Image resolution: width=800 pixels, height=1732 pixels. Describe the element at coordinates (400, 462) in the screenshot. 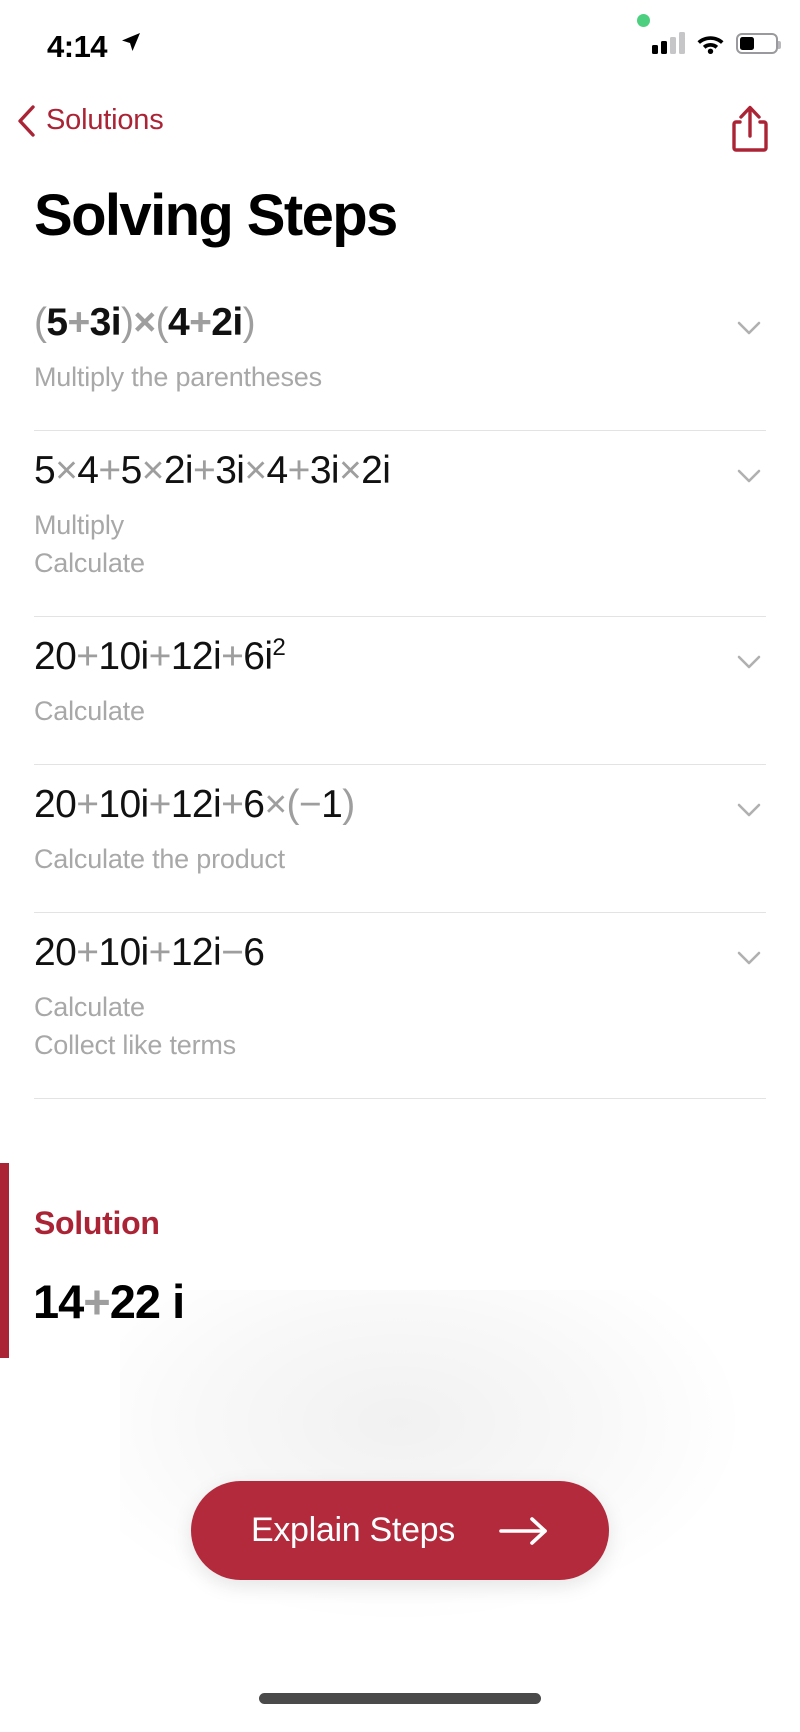

I see `step-row: 5×4+5×2i+3i×4+3i×2i` at that location.